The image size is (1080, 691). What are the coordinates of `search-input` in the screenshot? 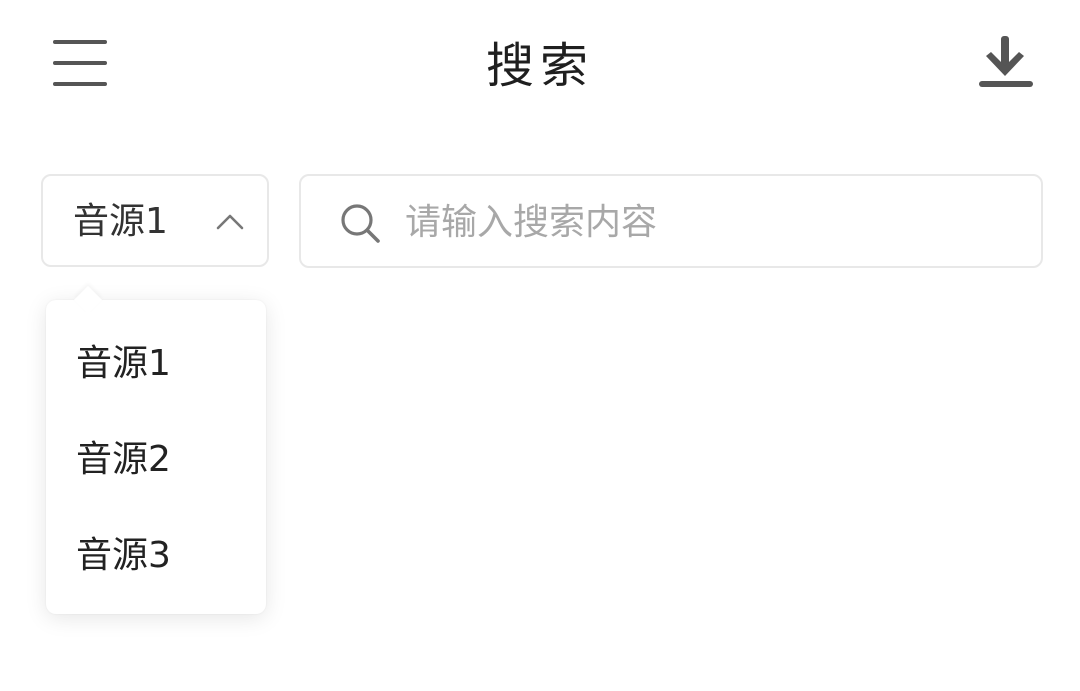 It's located at (705, 222).